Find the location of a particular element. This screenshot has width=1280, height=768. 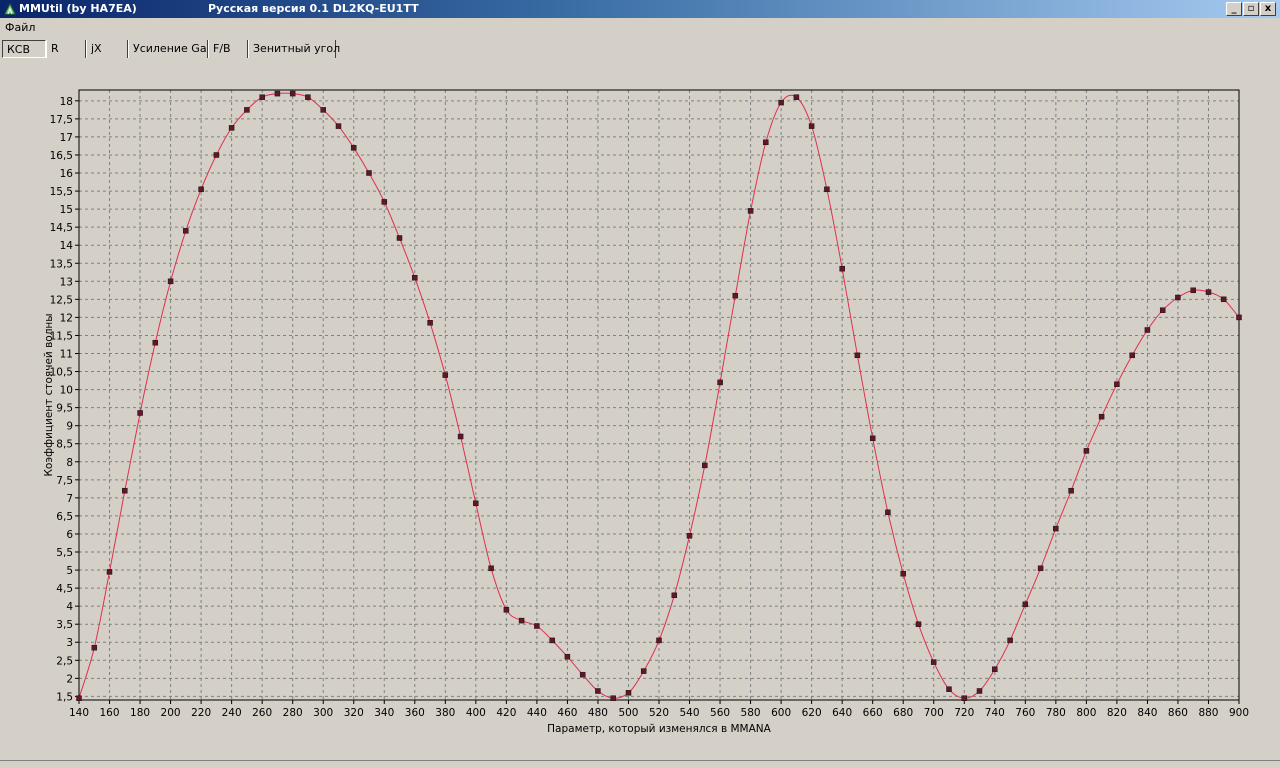

y-tick-label: 5 is located at coordinates (69, 571).